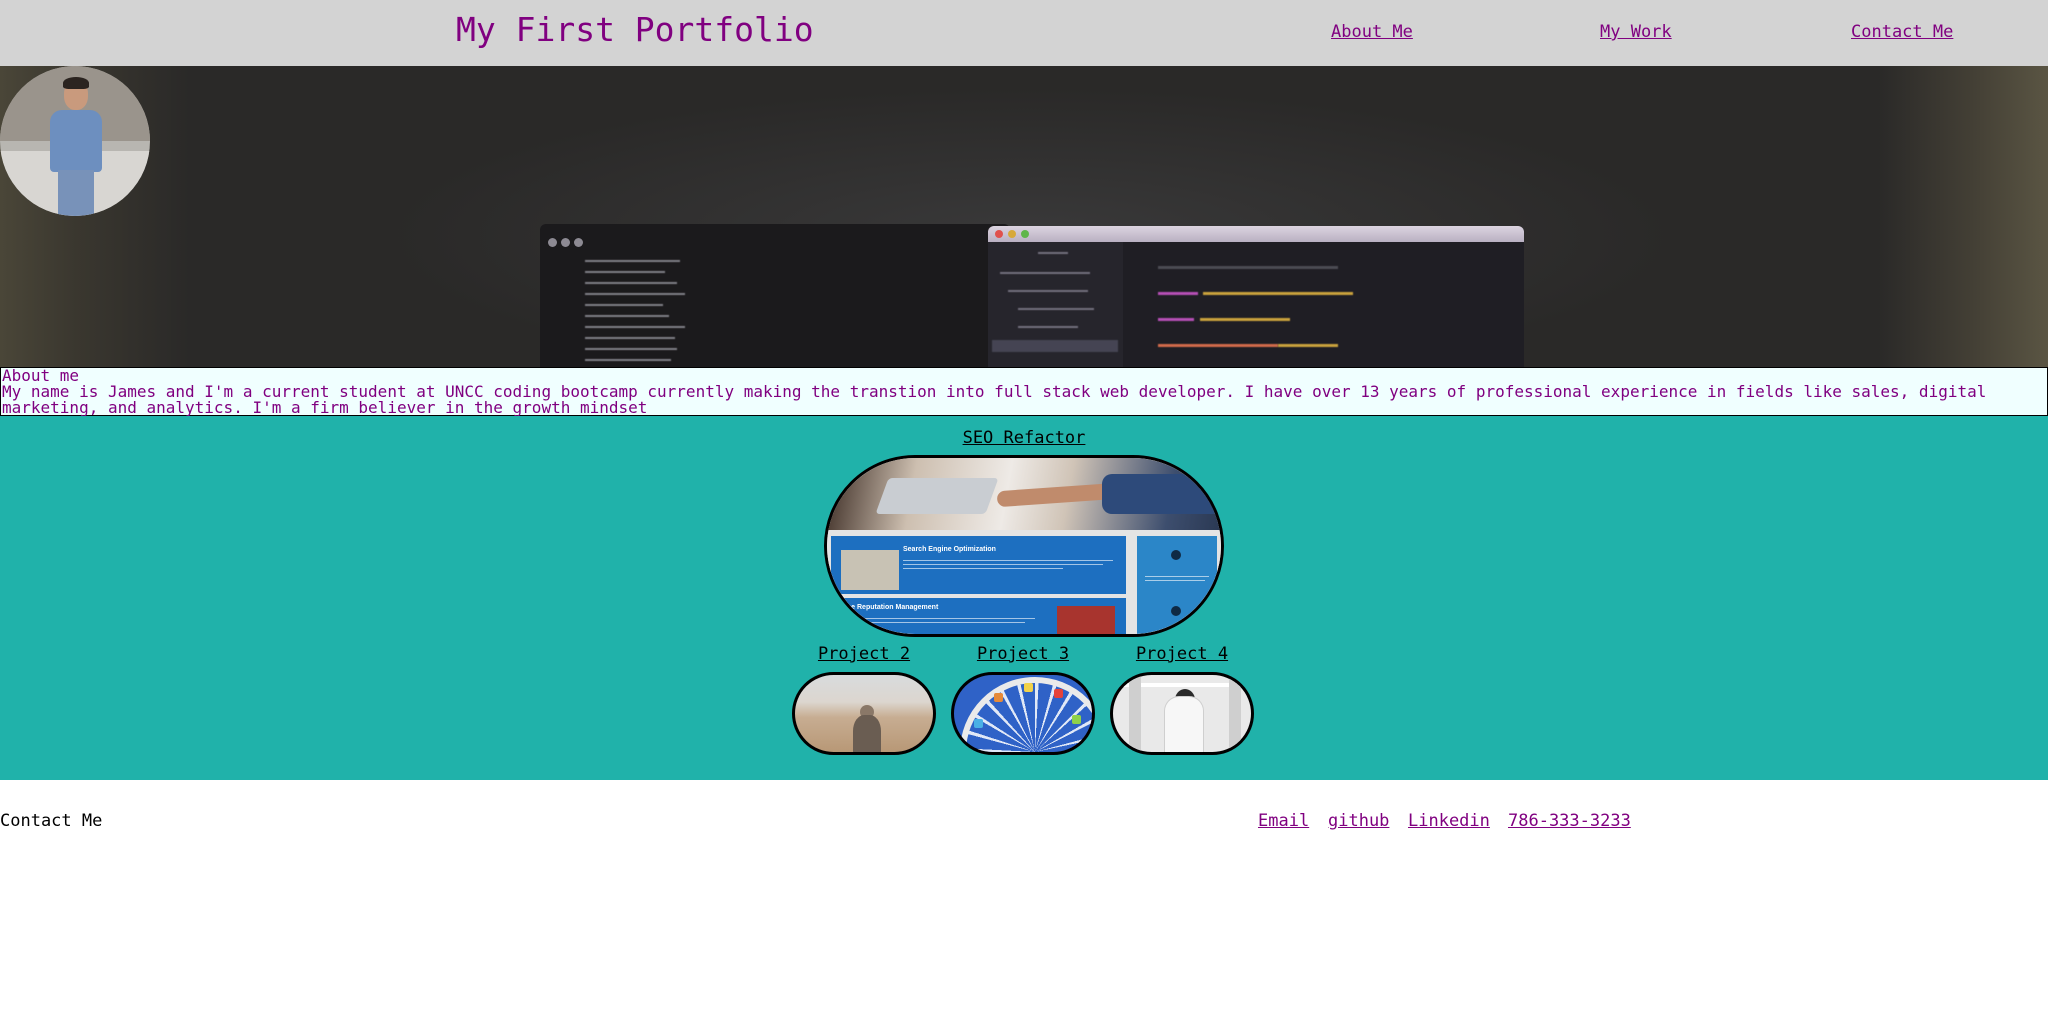 The width and height of the screenshot is (2048, 1009). What do you see at coordinates (864, 654) in the screenshot?
I see `project-2-link: Project 2` at bounding box center [864, 654].